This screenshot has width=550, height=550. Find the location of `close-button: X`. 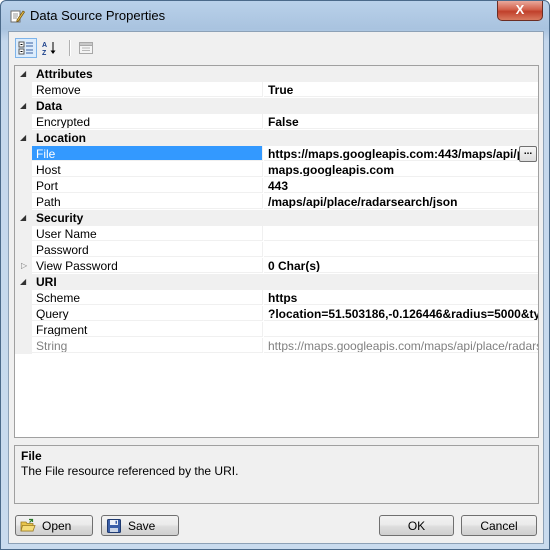

close-button: X is located at coordinates (520, 11).